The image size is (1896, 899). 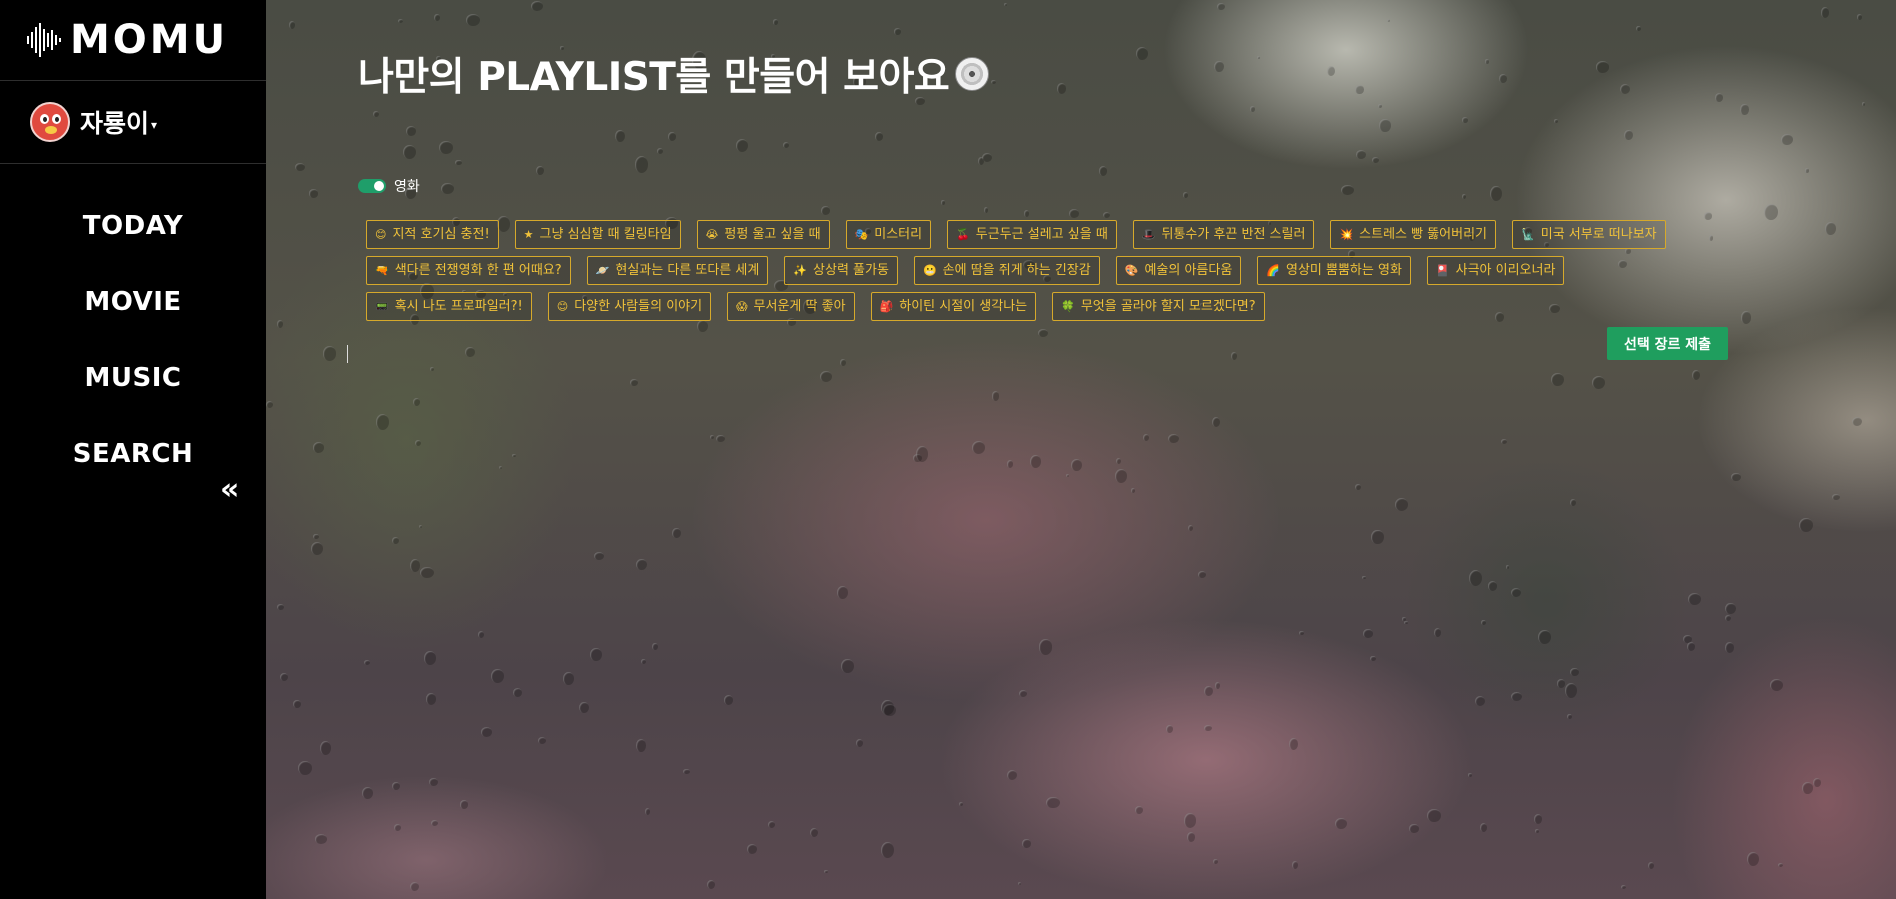 I want to click on genre-chip: 🍒 두근두근 설레고 싶을 때, so click(x=1032, y=234).